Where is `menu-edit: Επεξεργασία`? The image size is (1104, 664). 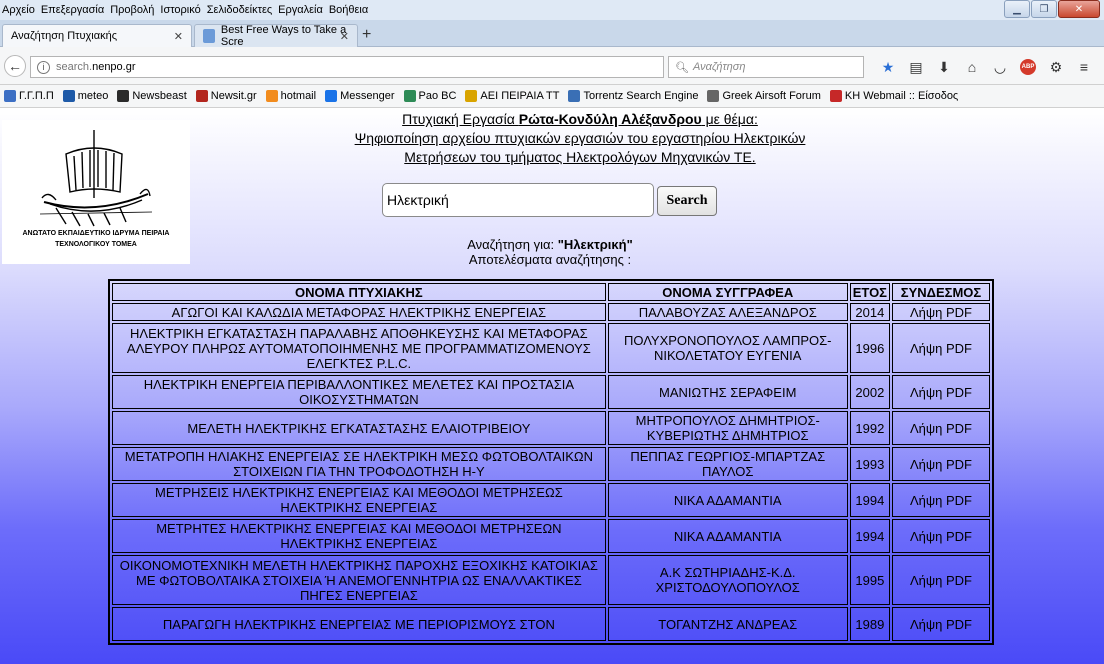
menu-edit: Επεξεργασία is located at coordinates (72, 10).